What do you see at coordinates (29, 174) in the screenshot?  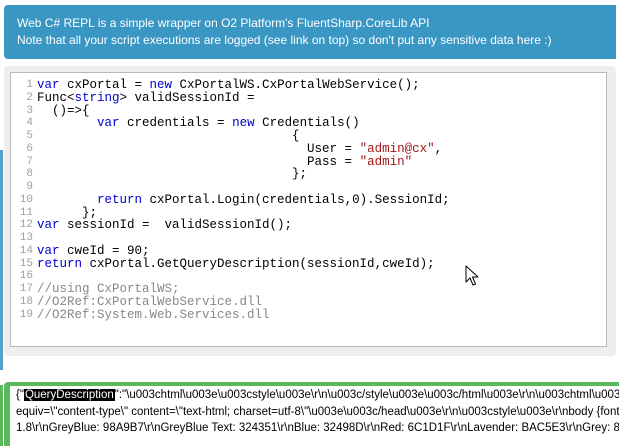 I see `line-number: 8` at bounding box center [29, 174].